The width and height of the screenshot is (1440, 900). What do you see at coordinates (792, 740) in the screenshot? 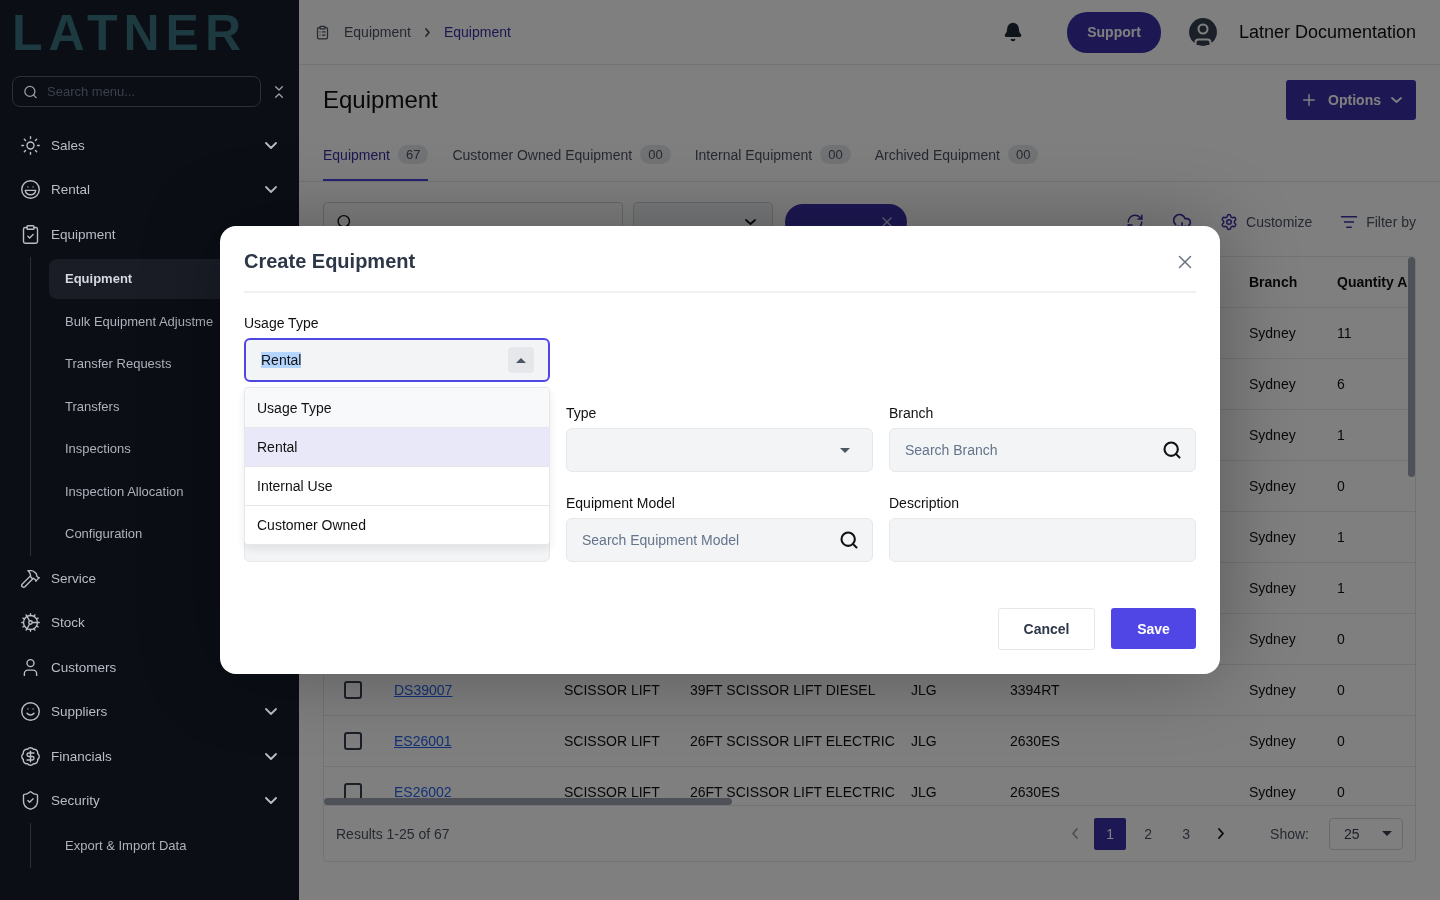
I see `table-cell: 26FT SCISSOR LIFT ELECTRIC` at bounding box center [792, 740].